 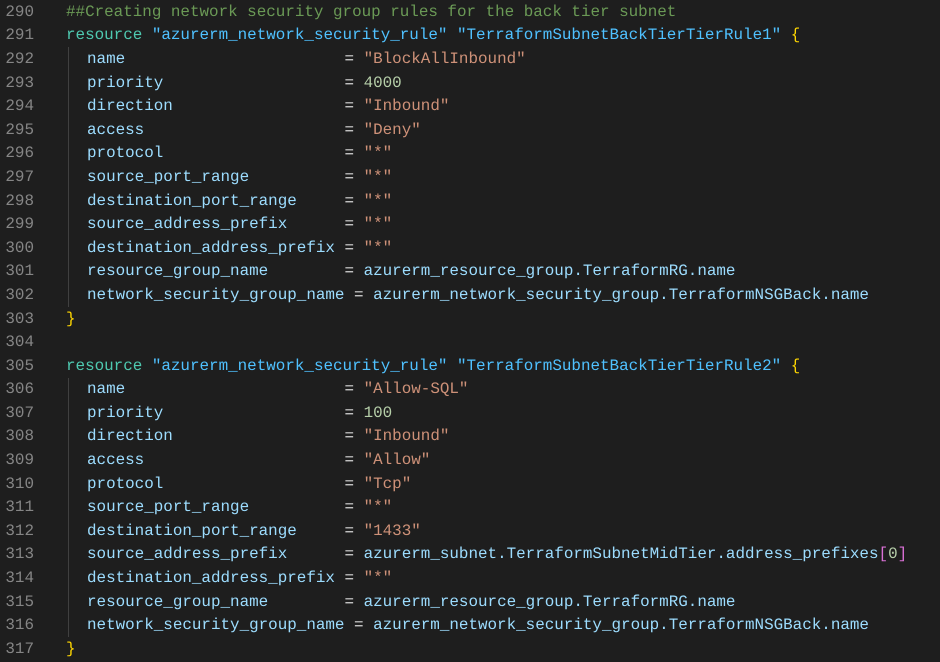 I want to click on line-number: 295, so click(x=19, y=129).